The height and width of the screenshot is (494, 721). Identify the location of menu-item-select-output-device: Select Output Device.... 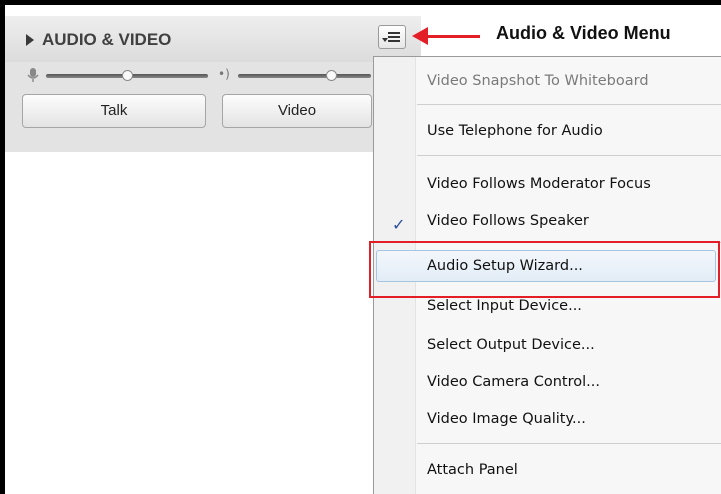
(511, 345).